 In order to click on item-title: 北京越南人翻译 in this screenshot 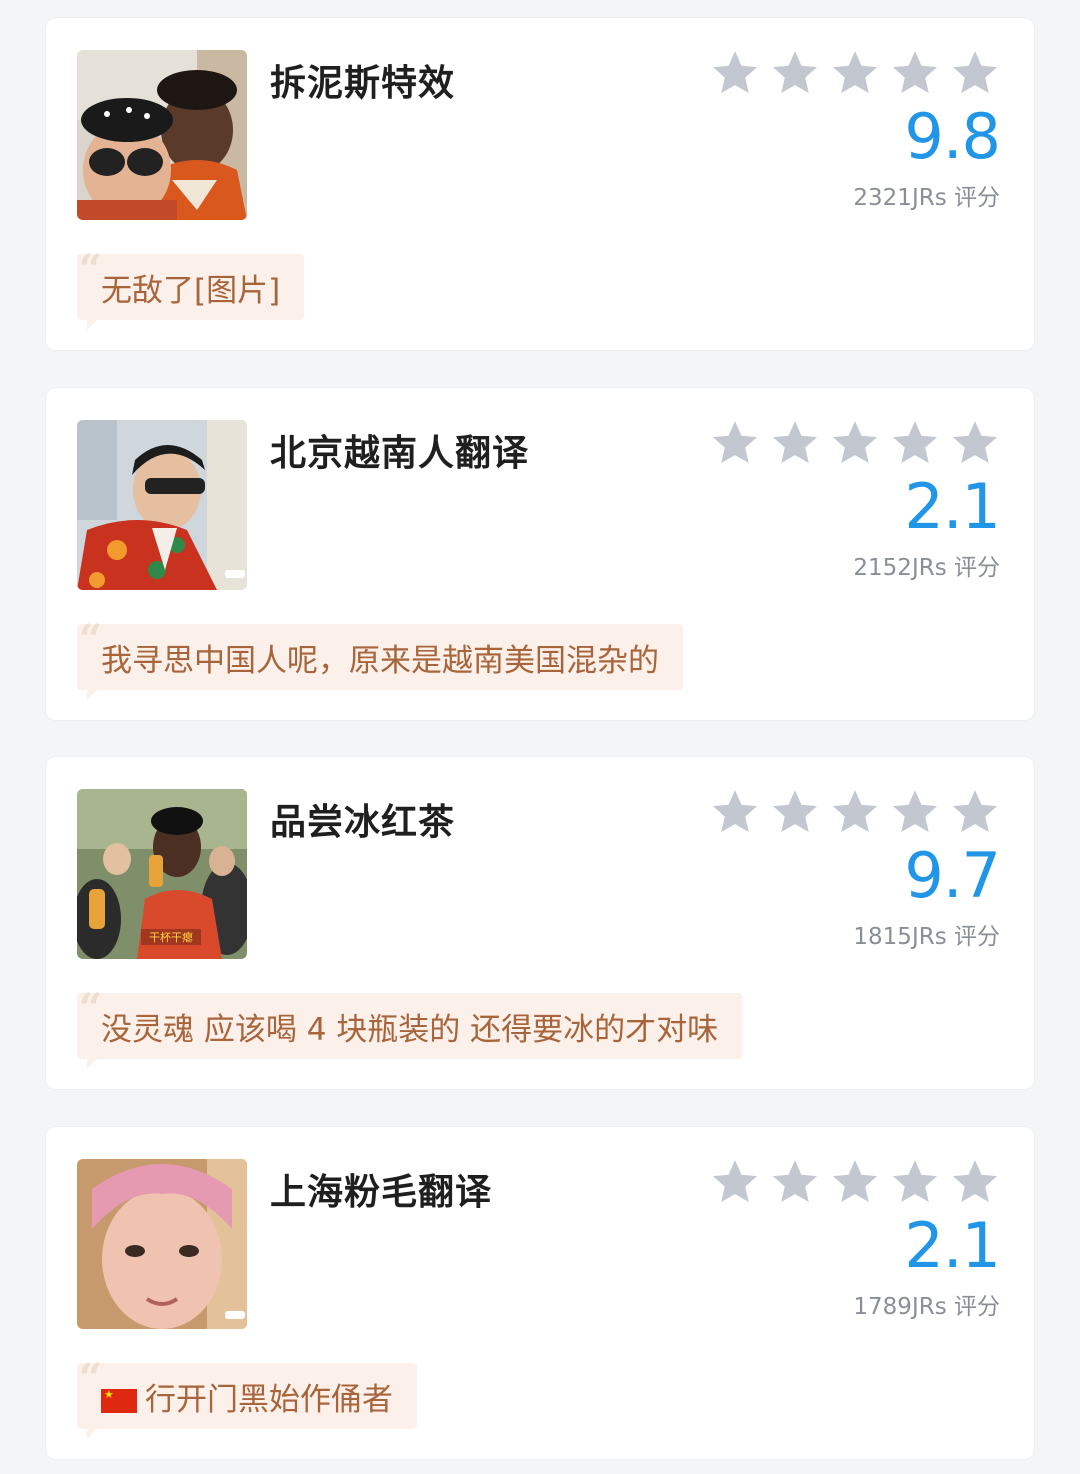, I will do `click(400, 453)`.